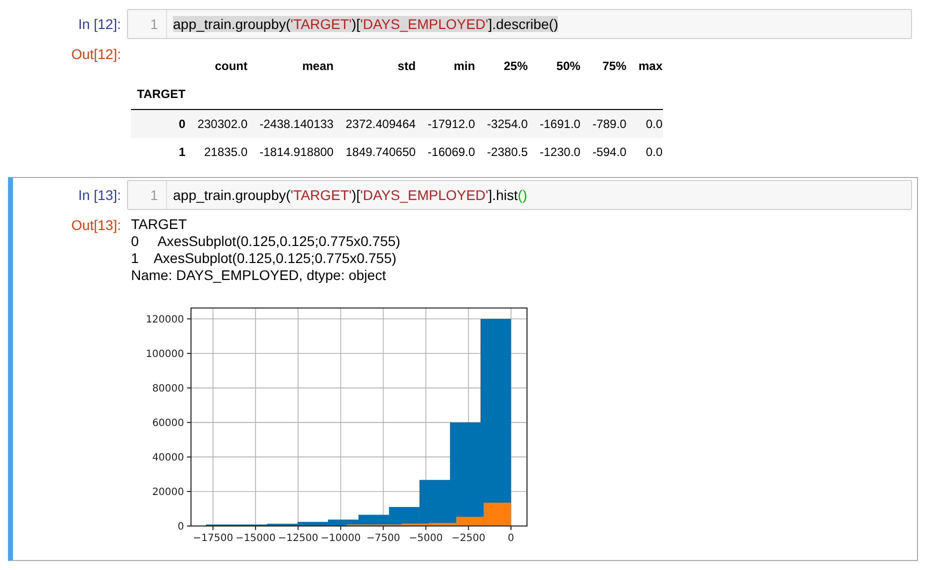  I want to click on table-cell: -17912.0, so click(446, 124).